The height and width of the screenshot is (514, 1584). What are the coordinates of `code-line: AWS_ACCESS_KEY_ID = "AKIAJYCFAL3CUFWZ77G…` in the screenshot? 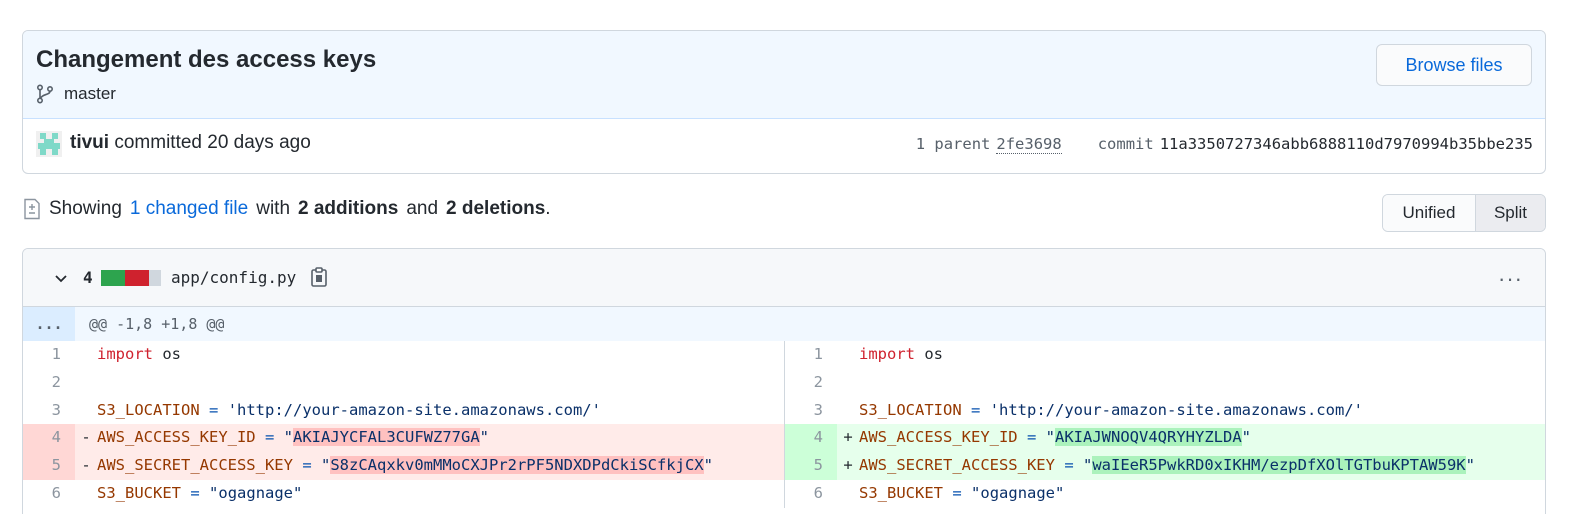 It's located at (293, 437).